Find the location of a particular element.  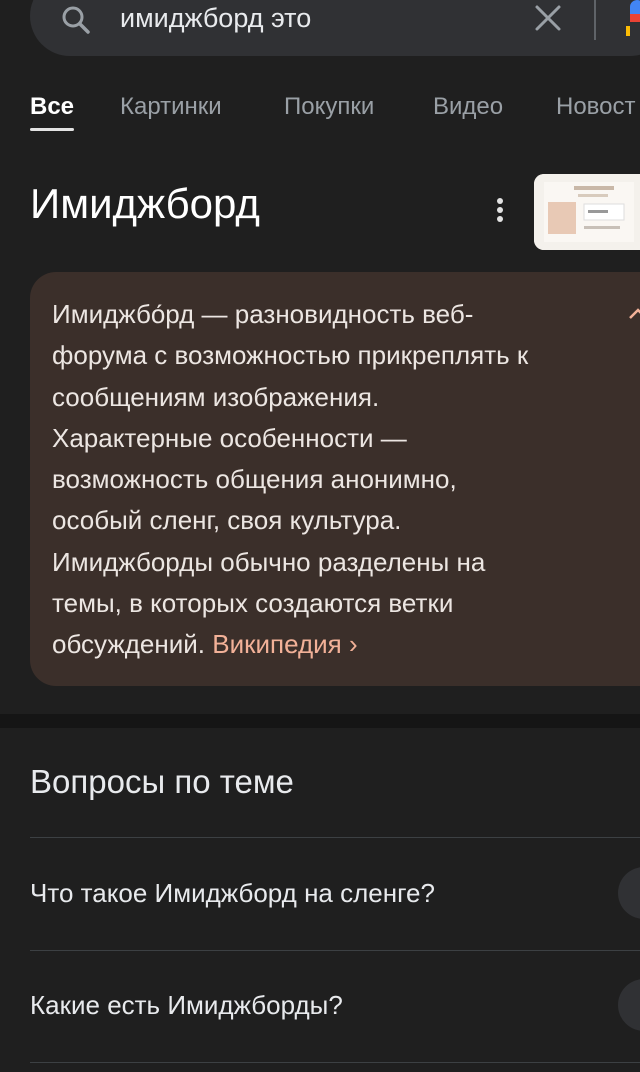

description-line: Характерные особенности — is located at coordinates (229, 437).